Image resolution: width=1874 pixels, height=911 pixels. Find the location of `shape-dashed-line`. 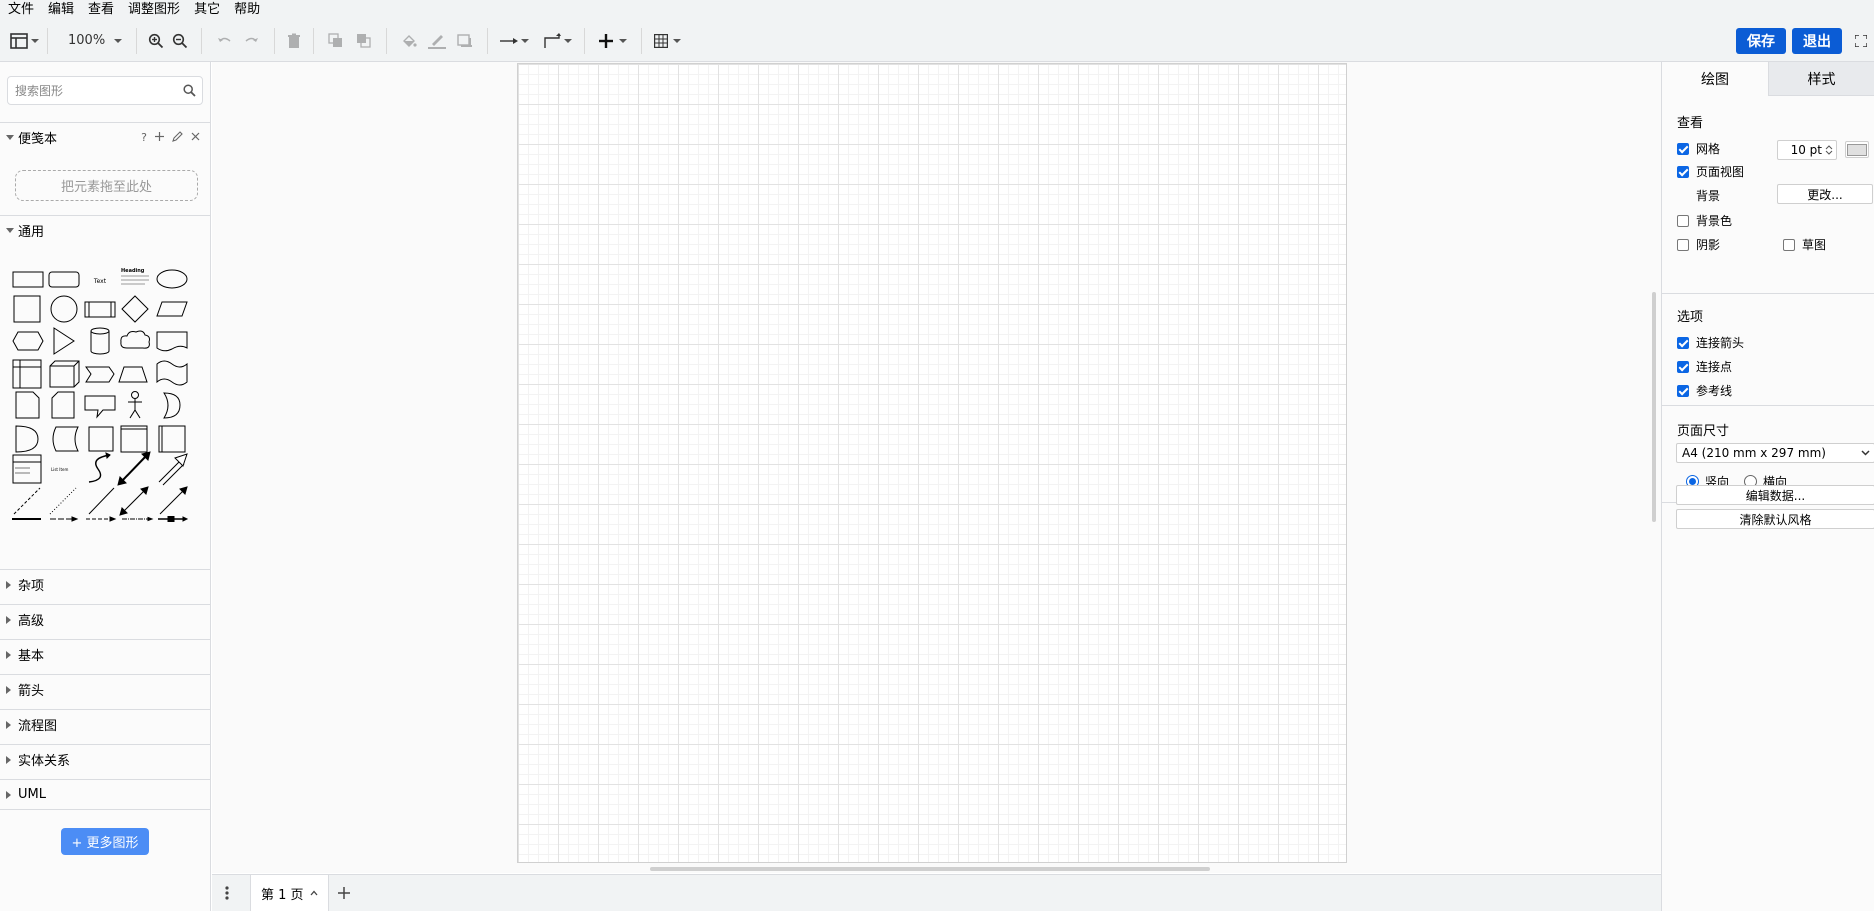

shape-dashed-line is located at coordinates (27, 501).